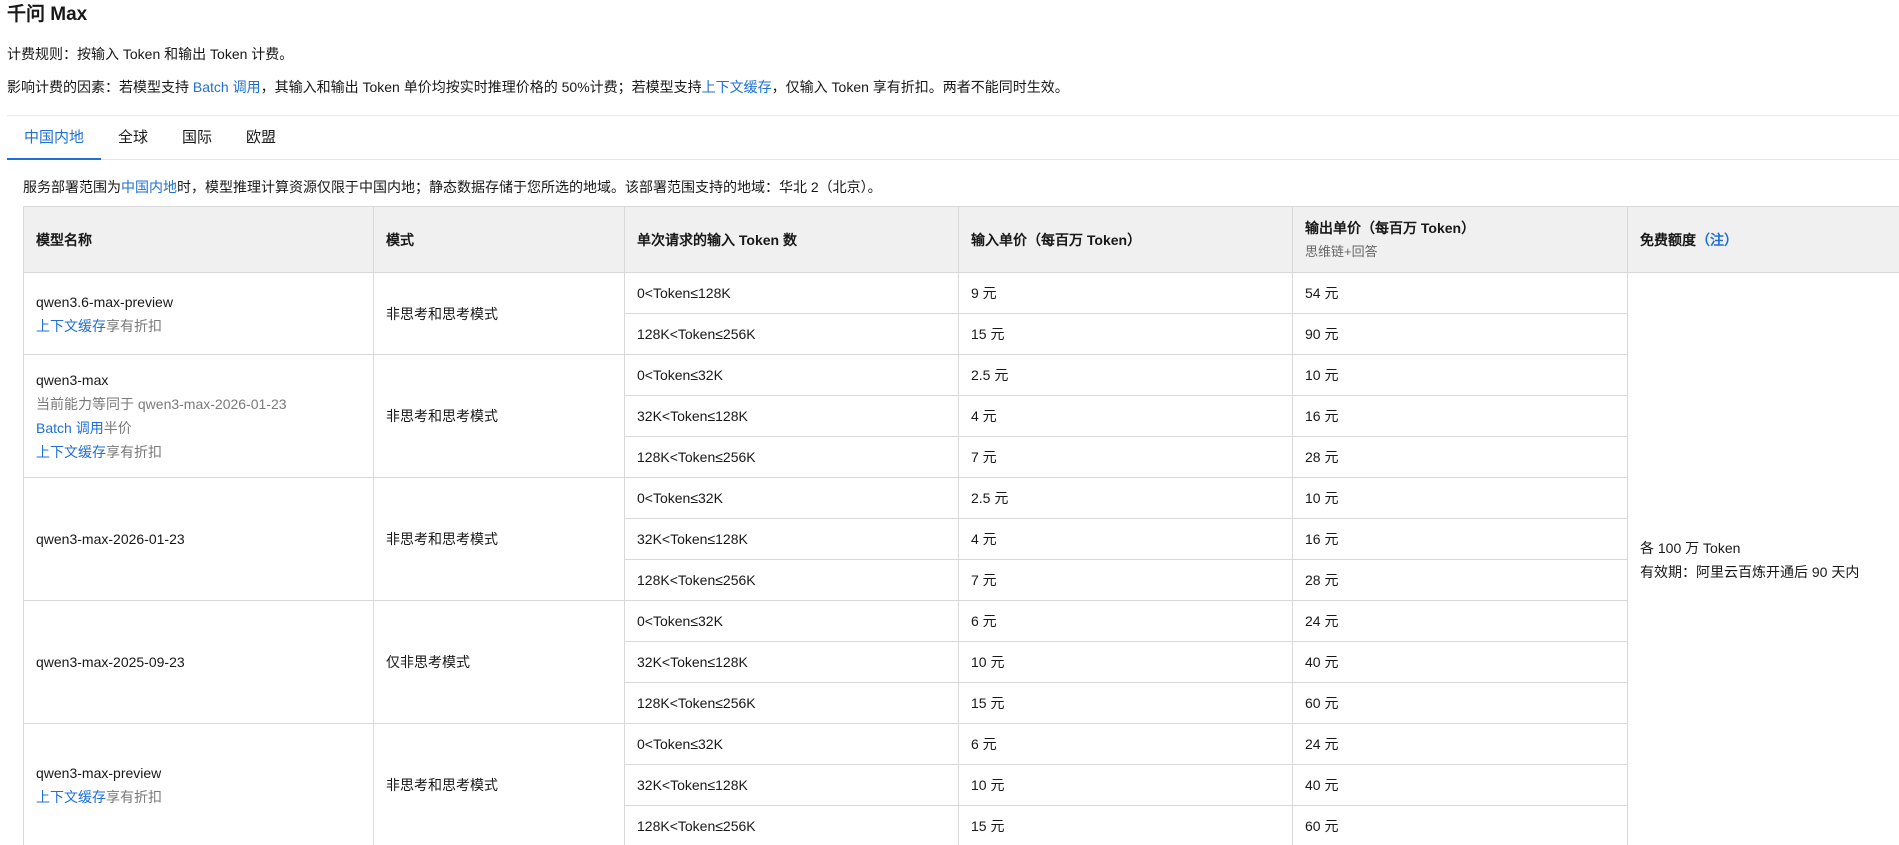 This screenshot has width=1899, height=845. Describe the element at coordinates (72, 380) in the screenshot. I see `model-name: qwen3-max` at that location.